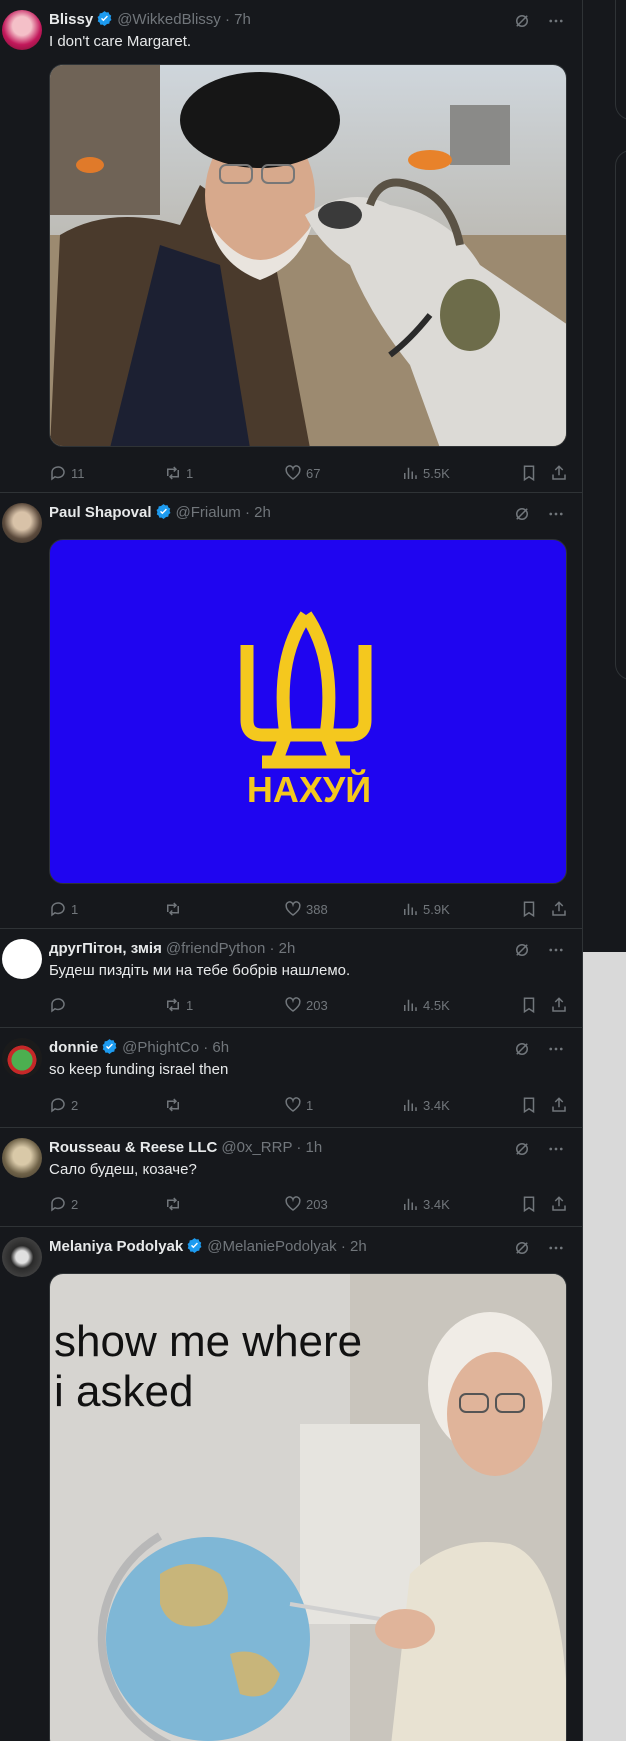  What do you see at coordinates (286, 1246) in the screenshot?
I see `handle-time: @MelaniePodolyak · 2h` at bounding box center [286, 1246].